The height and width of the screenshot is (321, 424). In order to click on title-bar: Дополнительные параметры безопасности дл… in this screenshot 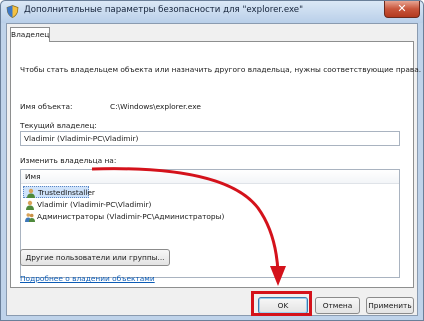, I will do `click(212, 12)`.